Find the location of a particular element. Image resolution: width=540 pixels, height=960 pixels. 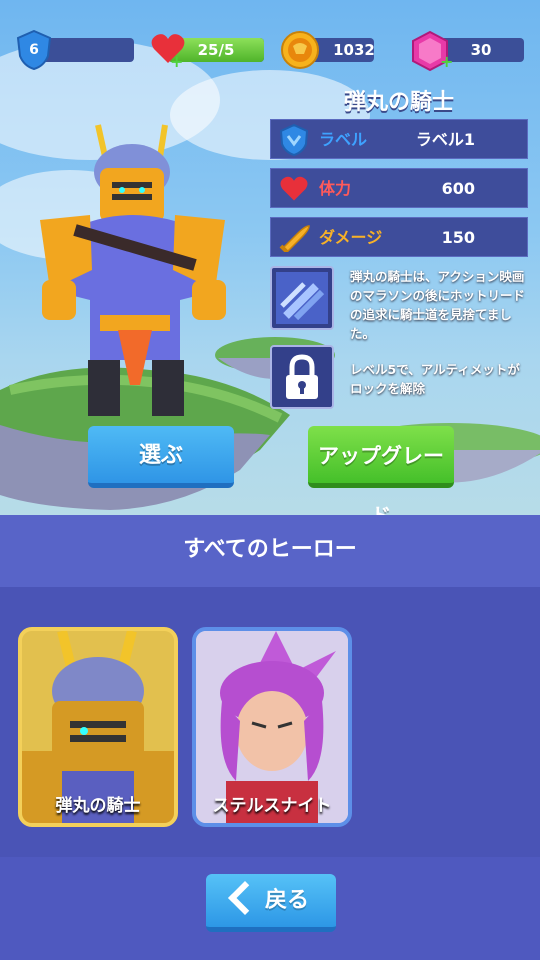

back-button: 戻る is located at coordinates (271, 903).